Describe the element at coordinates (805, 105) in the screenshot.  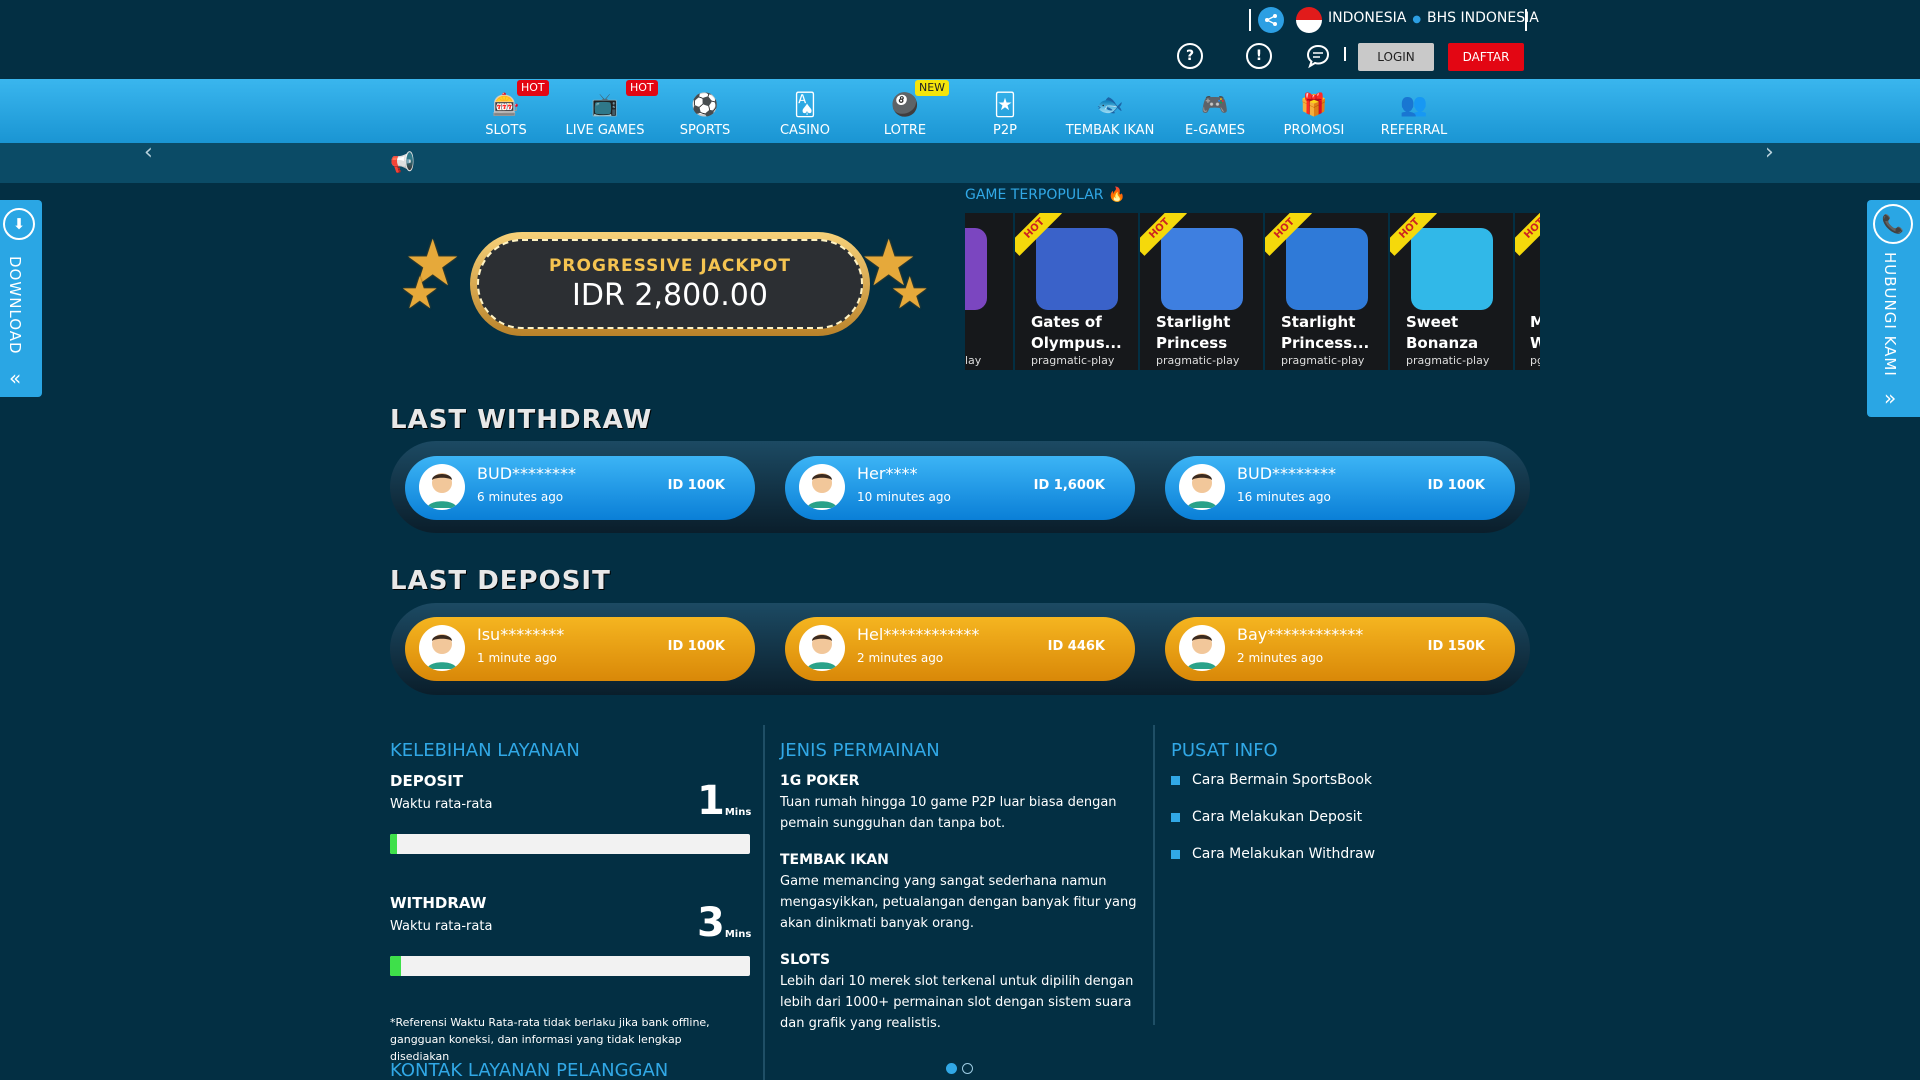
I see `card-icon: 🂡` at that location.